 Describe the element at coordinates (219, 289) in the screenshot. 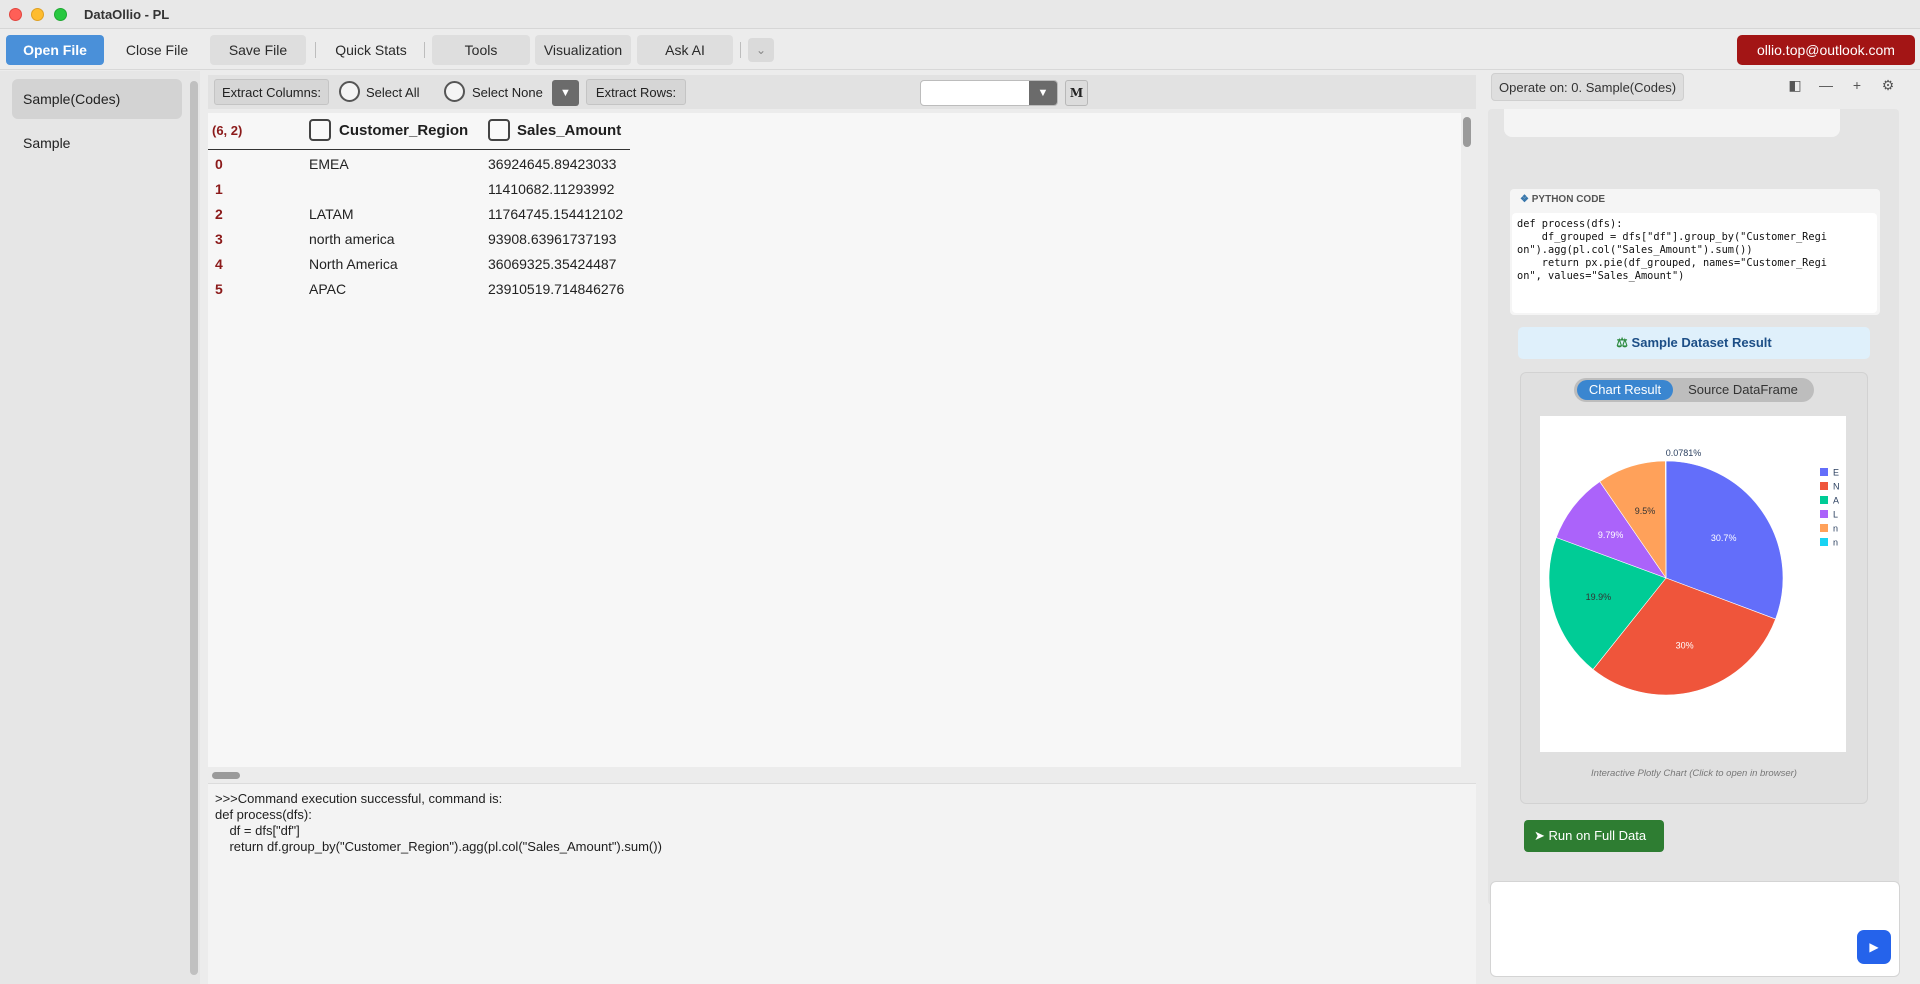

I see `row-index: 5` at that location.